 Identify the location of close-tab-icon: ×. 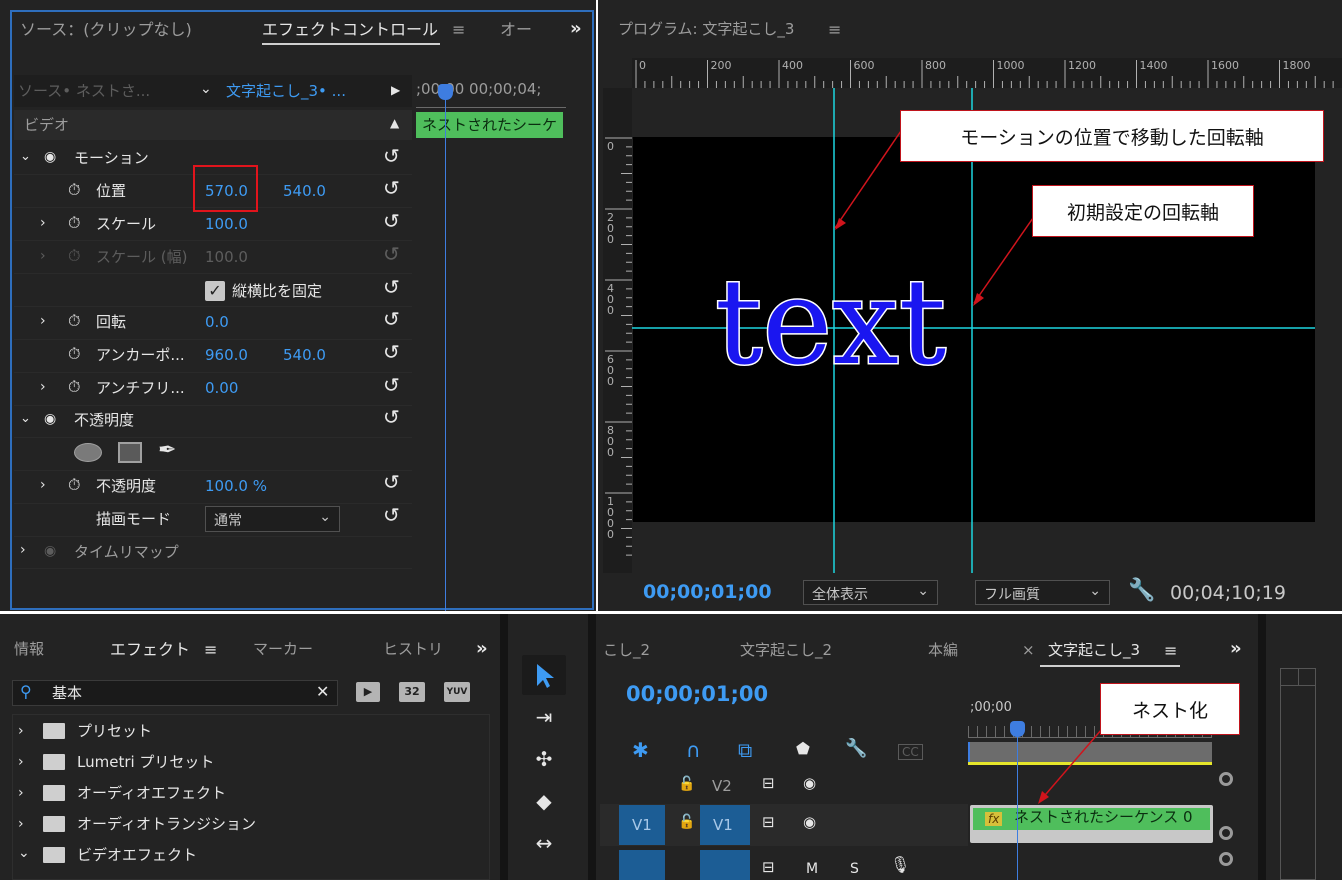
(1028, 650).